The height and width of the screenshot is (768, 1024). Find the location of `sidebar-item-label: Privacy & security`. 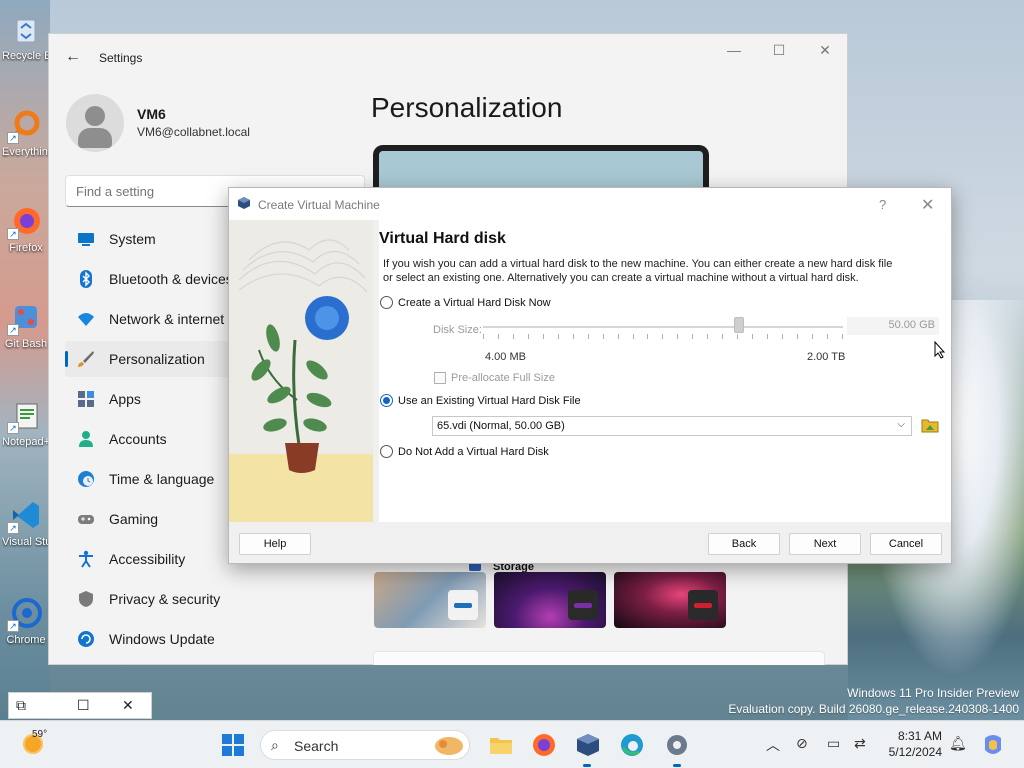

sidebar-item-label: Privacy & security is located at coordinates (165, 599).